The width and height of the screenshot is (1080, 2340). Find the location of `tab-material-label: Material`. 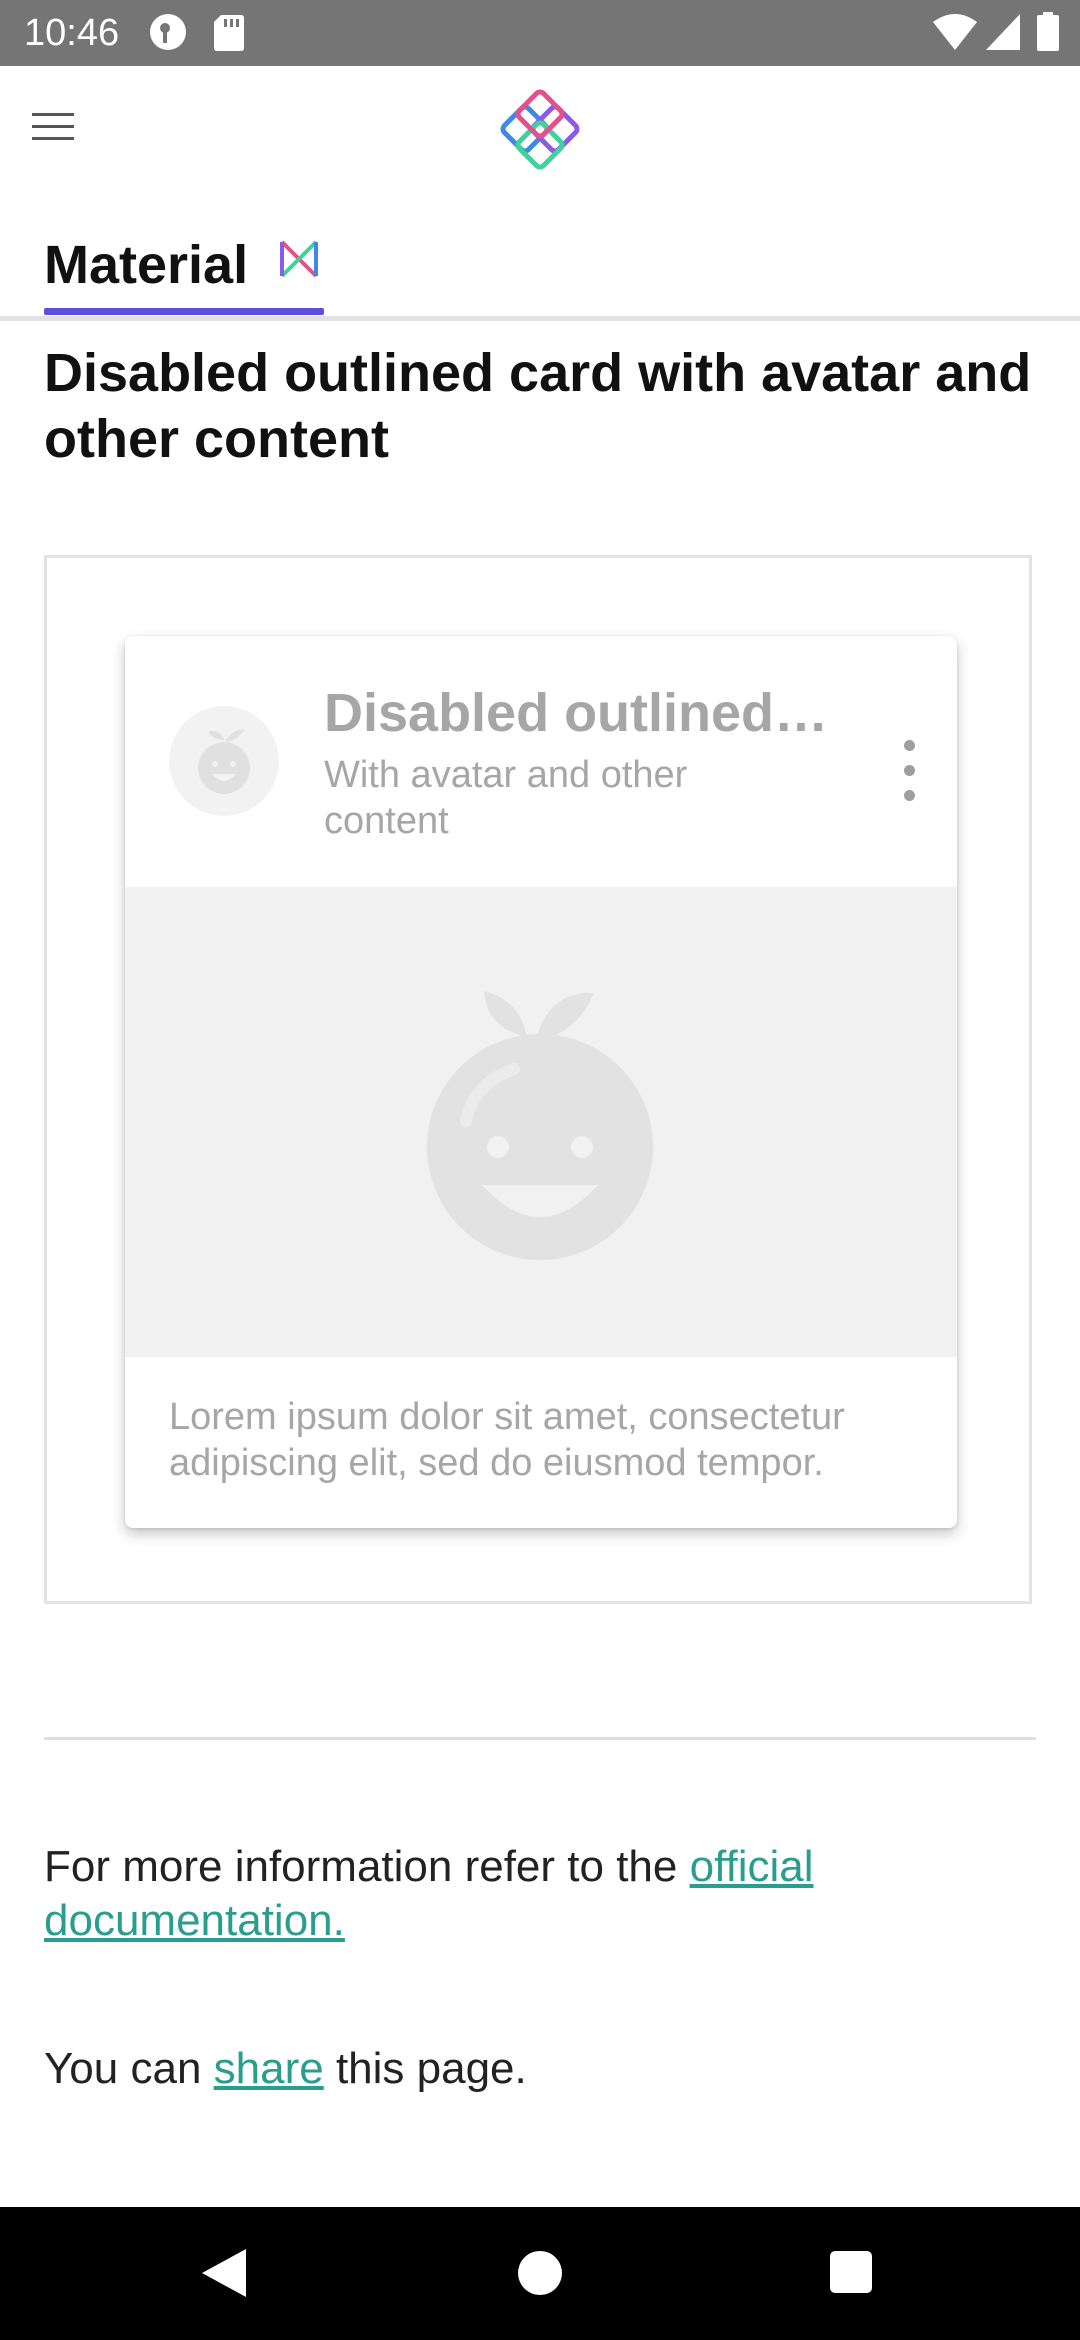

tab-material-label: Material is located at coordinates (146, 265).